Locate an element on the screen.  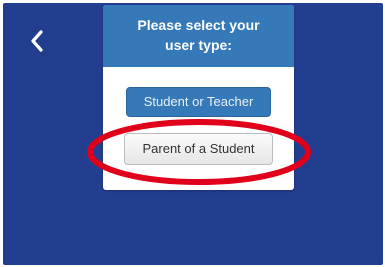
dialog-title: Please select your user type: is located at coordinates (198, 35).